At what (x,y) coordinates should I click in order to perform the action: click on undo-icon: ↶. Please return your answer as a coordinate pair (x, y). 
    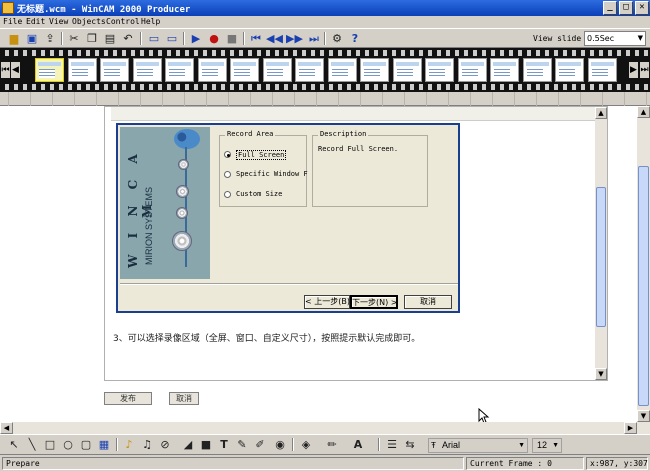
    Looking at the image, I should click on (128, 38).